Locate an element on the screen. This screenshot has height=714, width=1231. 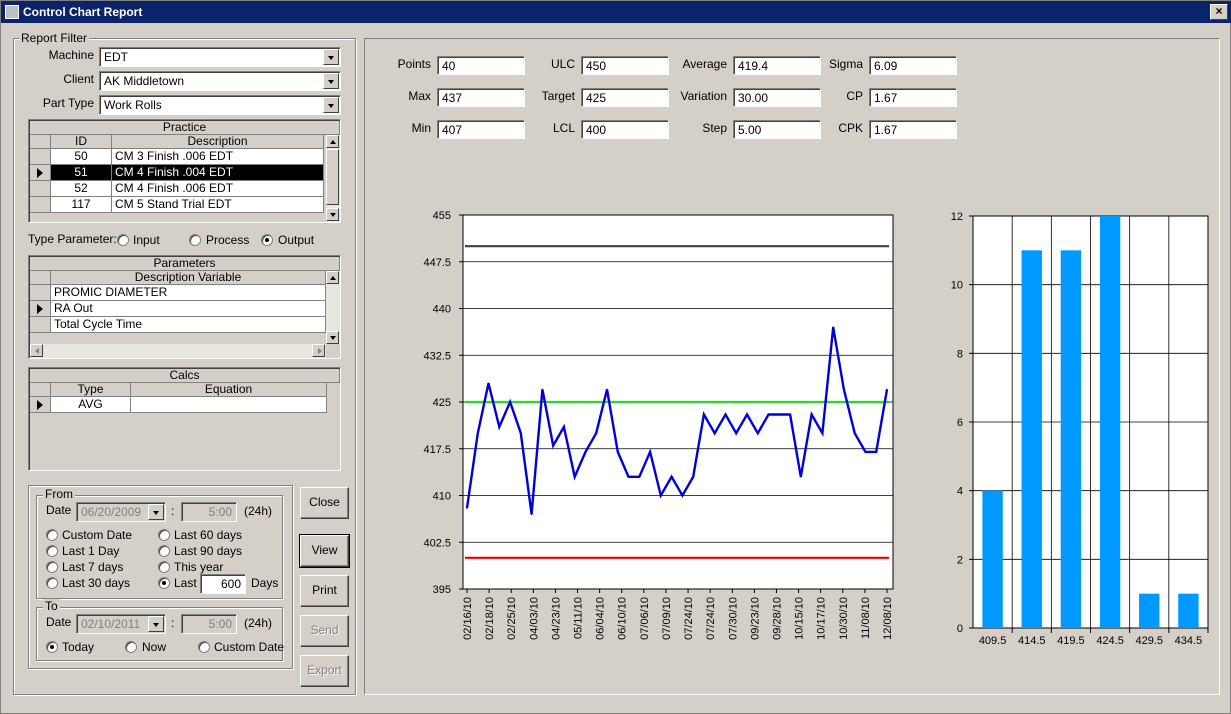
radio-this-year is located at coordinates (164, 567).